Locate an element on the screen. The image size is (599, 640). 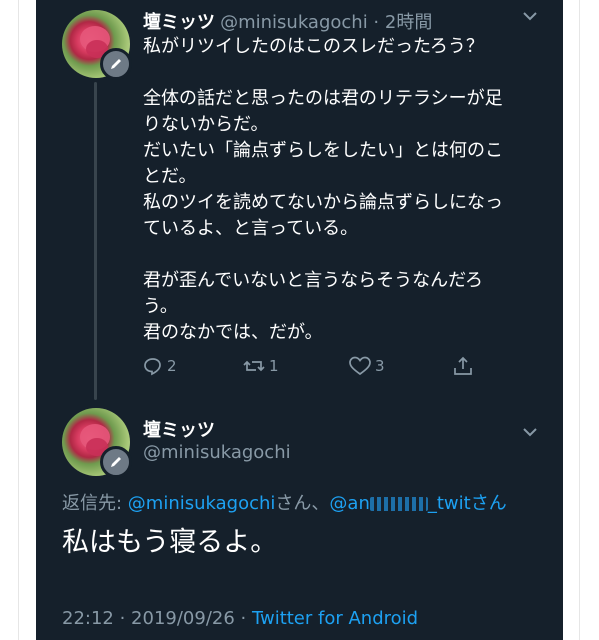
reply-mention-link: @minisukagochi is located at coordinates (202, 503).